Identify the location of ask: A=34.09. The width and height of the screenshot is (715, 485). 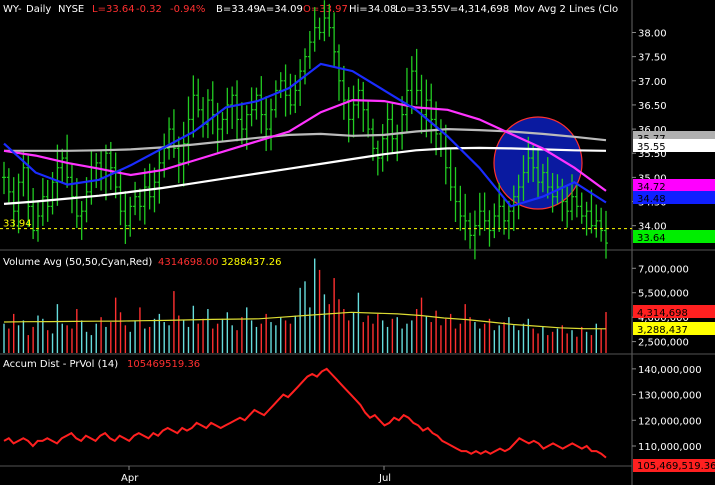
(281, 9).